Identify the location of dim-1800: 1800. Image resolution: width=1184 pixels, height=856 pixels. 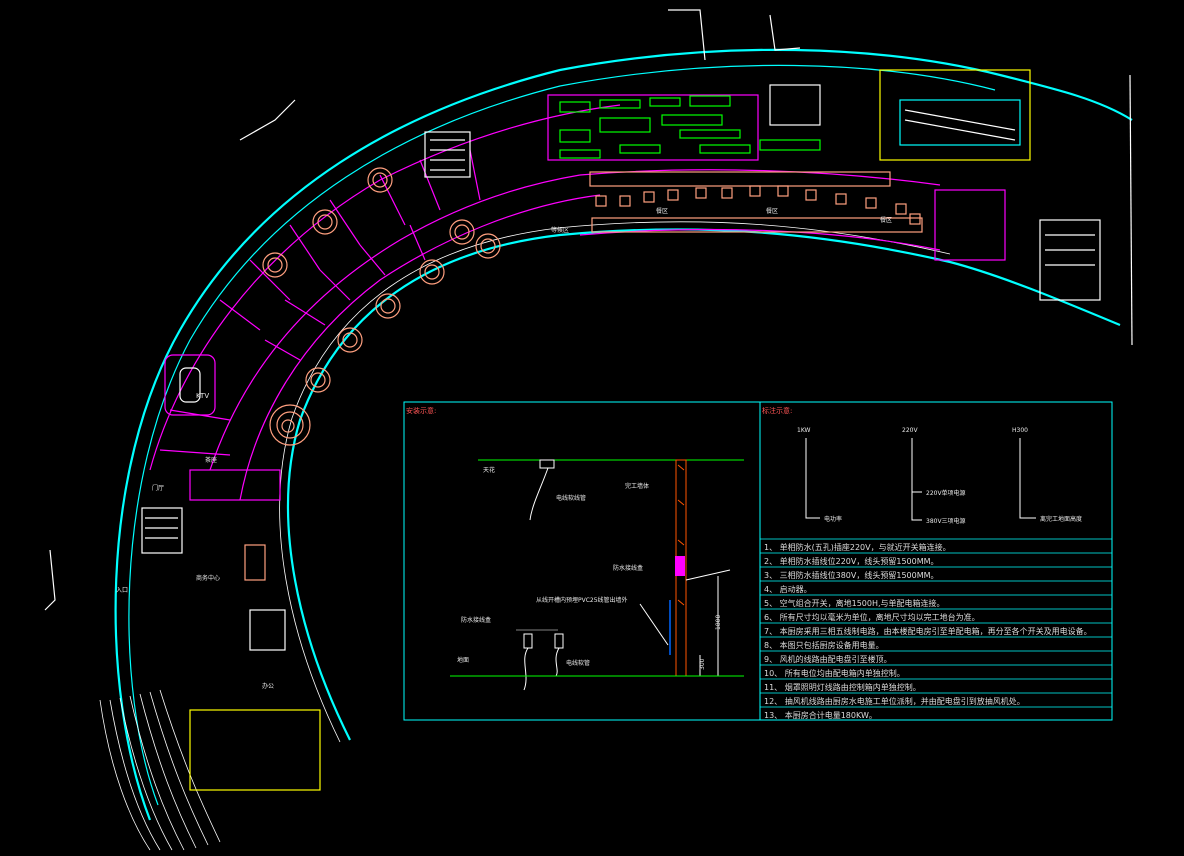
(718, 622).